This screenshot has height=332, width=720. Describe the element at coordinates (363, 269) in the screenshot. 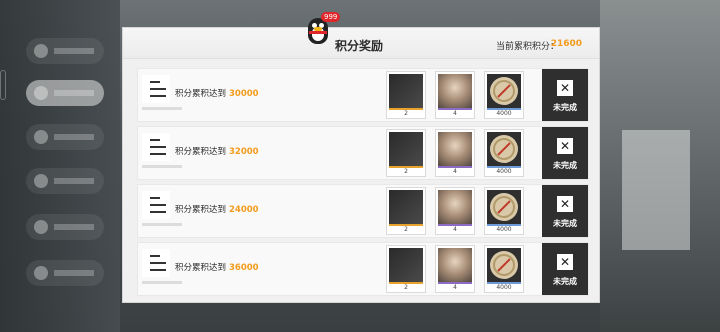

I see `reward-row: 积分累积达到 36000 2 4 4000 ✕ 未完成` at that location.